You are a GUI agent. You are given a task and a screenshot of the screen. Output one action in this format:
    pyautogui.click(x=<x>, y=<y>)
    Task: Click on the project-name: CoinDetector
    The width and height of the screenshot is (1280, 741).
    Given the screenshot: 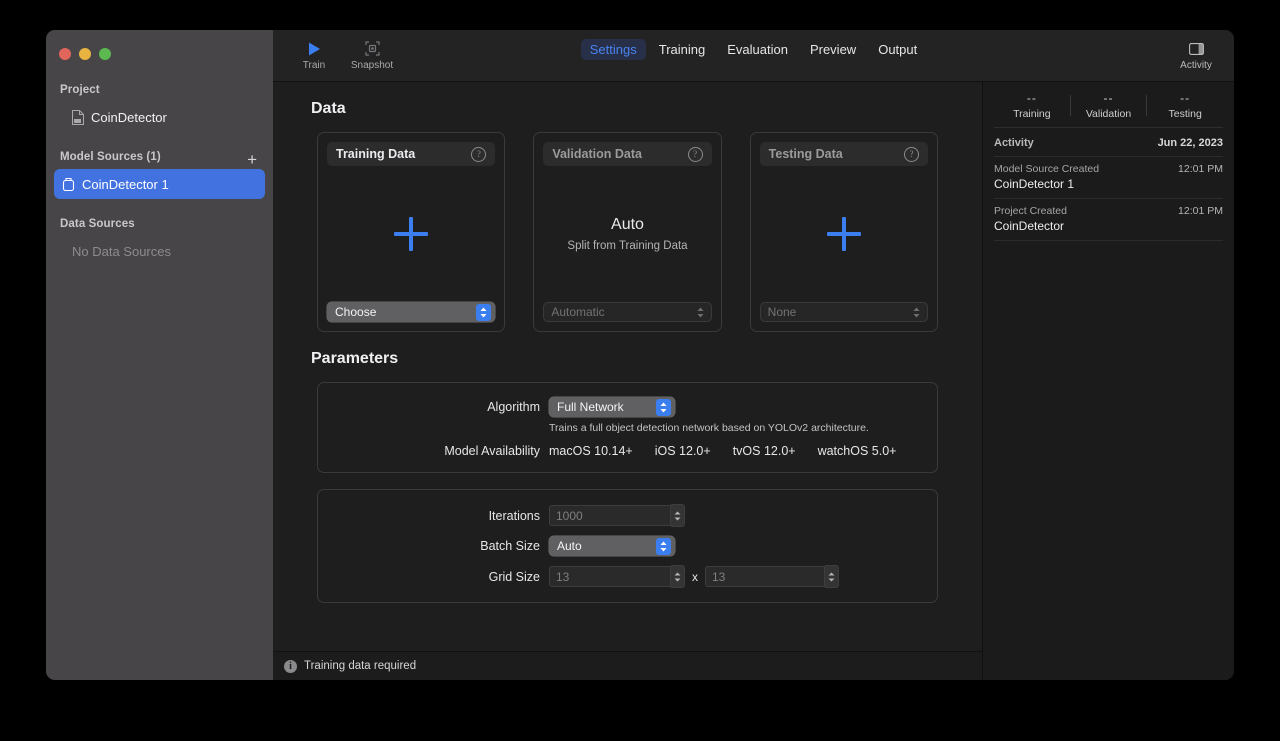 What is the action you would take?
    pyautogui.click(x=129, y=117)
    